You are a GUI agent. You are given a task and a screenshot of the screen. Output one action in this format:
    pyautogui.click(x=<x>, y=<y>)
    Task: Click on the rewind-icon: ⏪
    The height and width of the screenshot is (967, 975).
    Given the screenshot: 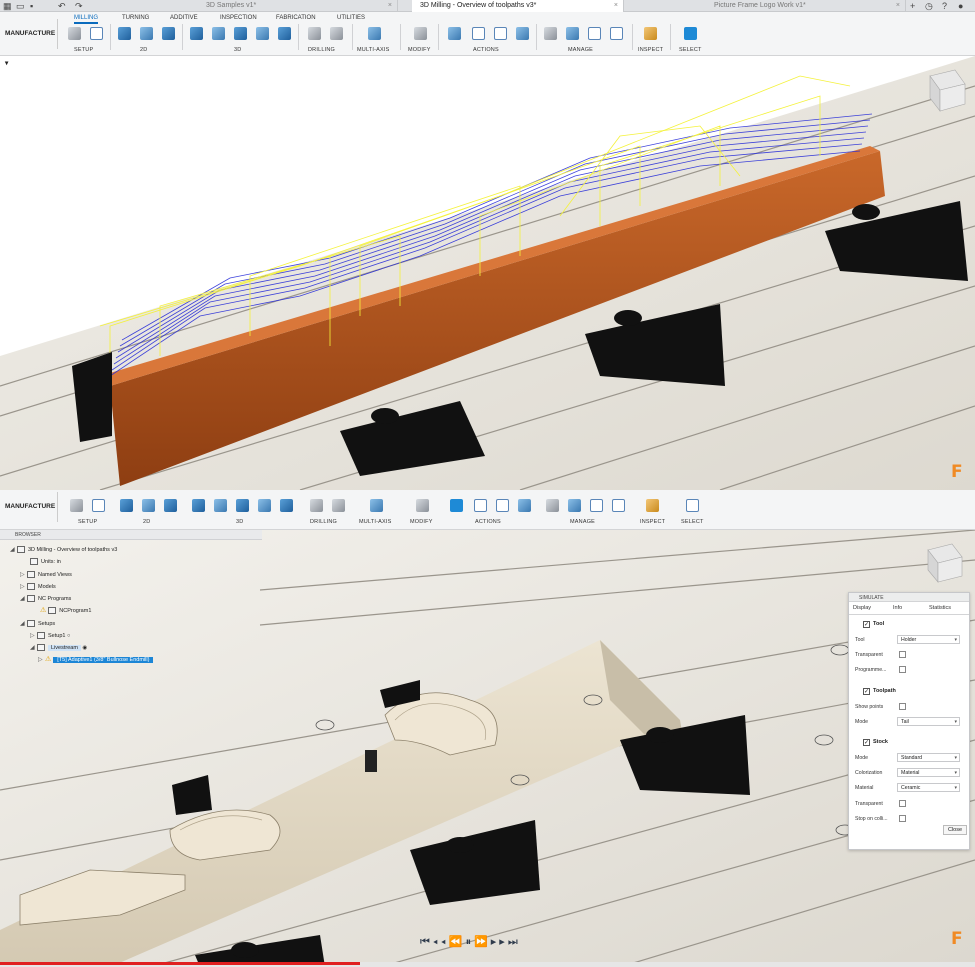 What is the action you would take?
    pyautogui.click(x=457, y=942)
    